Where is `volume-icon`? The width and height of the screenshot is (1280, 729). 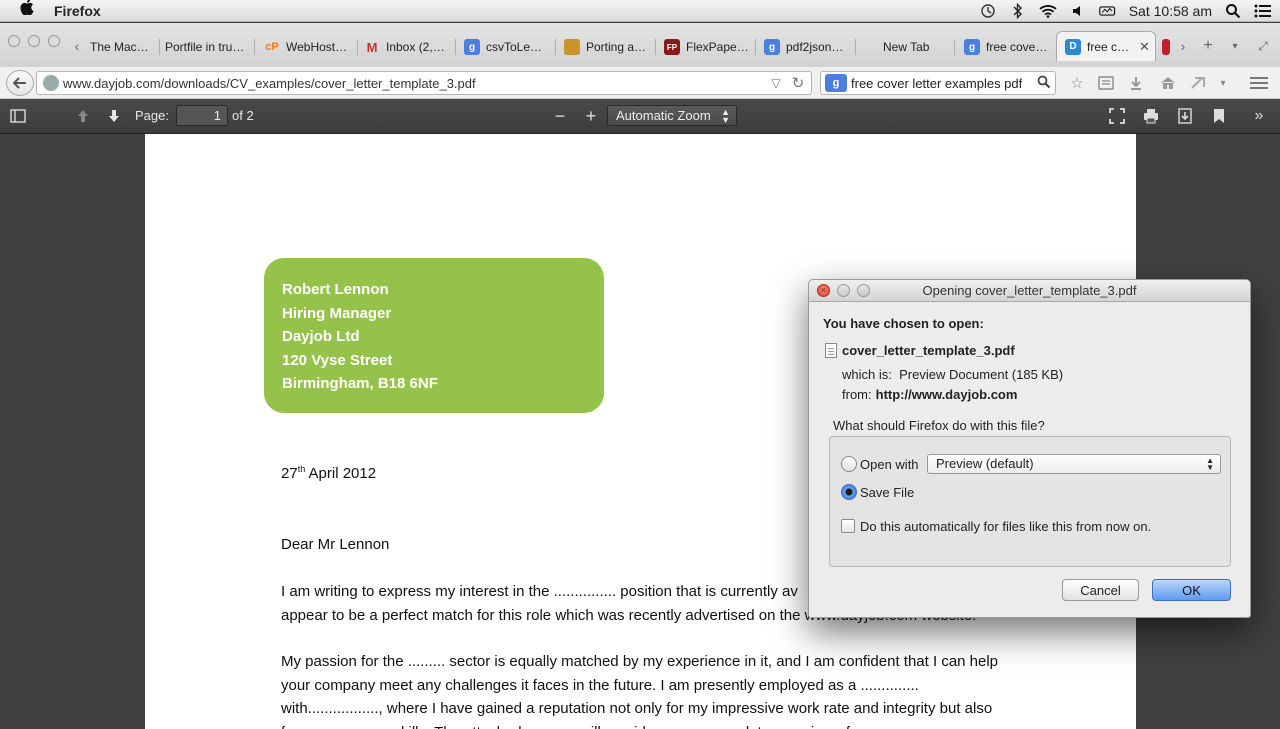
volume-icon is located at coordinates (1078, 11).